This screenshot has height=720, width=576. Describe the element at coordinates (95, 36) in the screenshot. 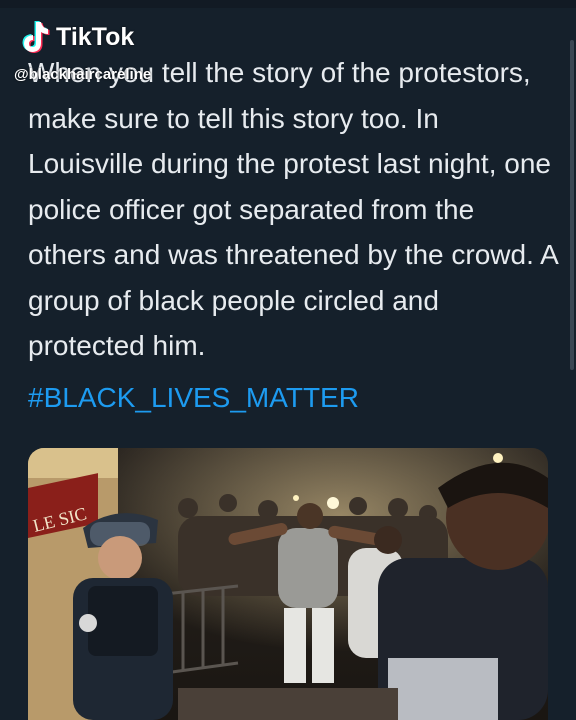

I see `tiktok-brand-name: TikTok` at that location.